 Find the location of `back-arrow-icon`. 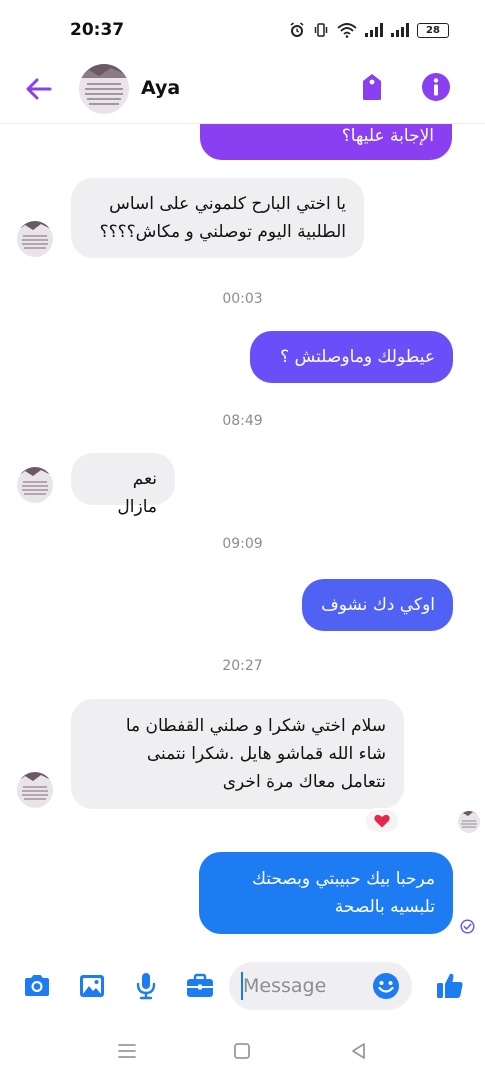

back-arrow-icon is located at coordinates (39, 89).